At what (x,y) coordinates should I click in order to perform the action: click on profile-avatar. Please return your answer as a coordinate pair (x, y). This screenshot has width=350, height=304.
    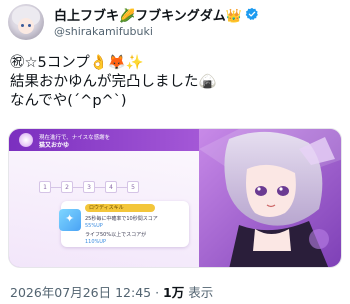
    Looking at the image, I should click on (26, 22).